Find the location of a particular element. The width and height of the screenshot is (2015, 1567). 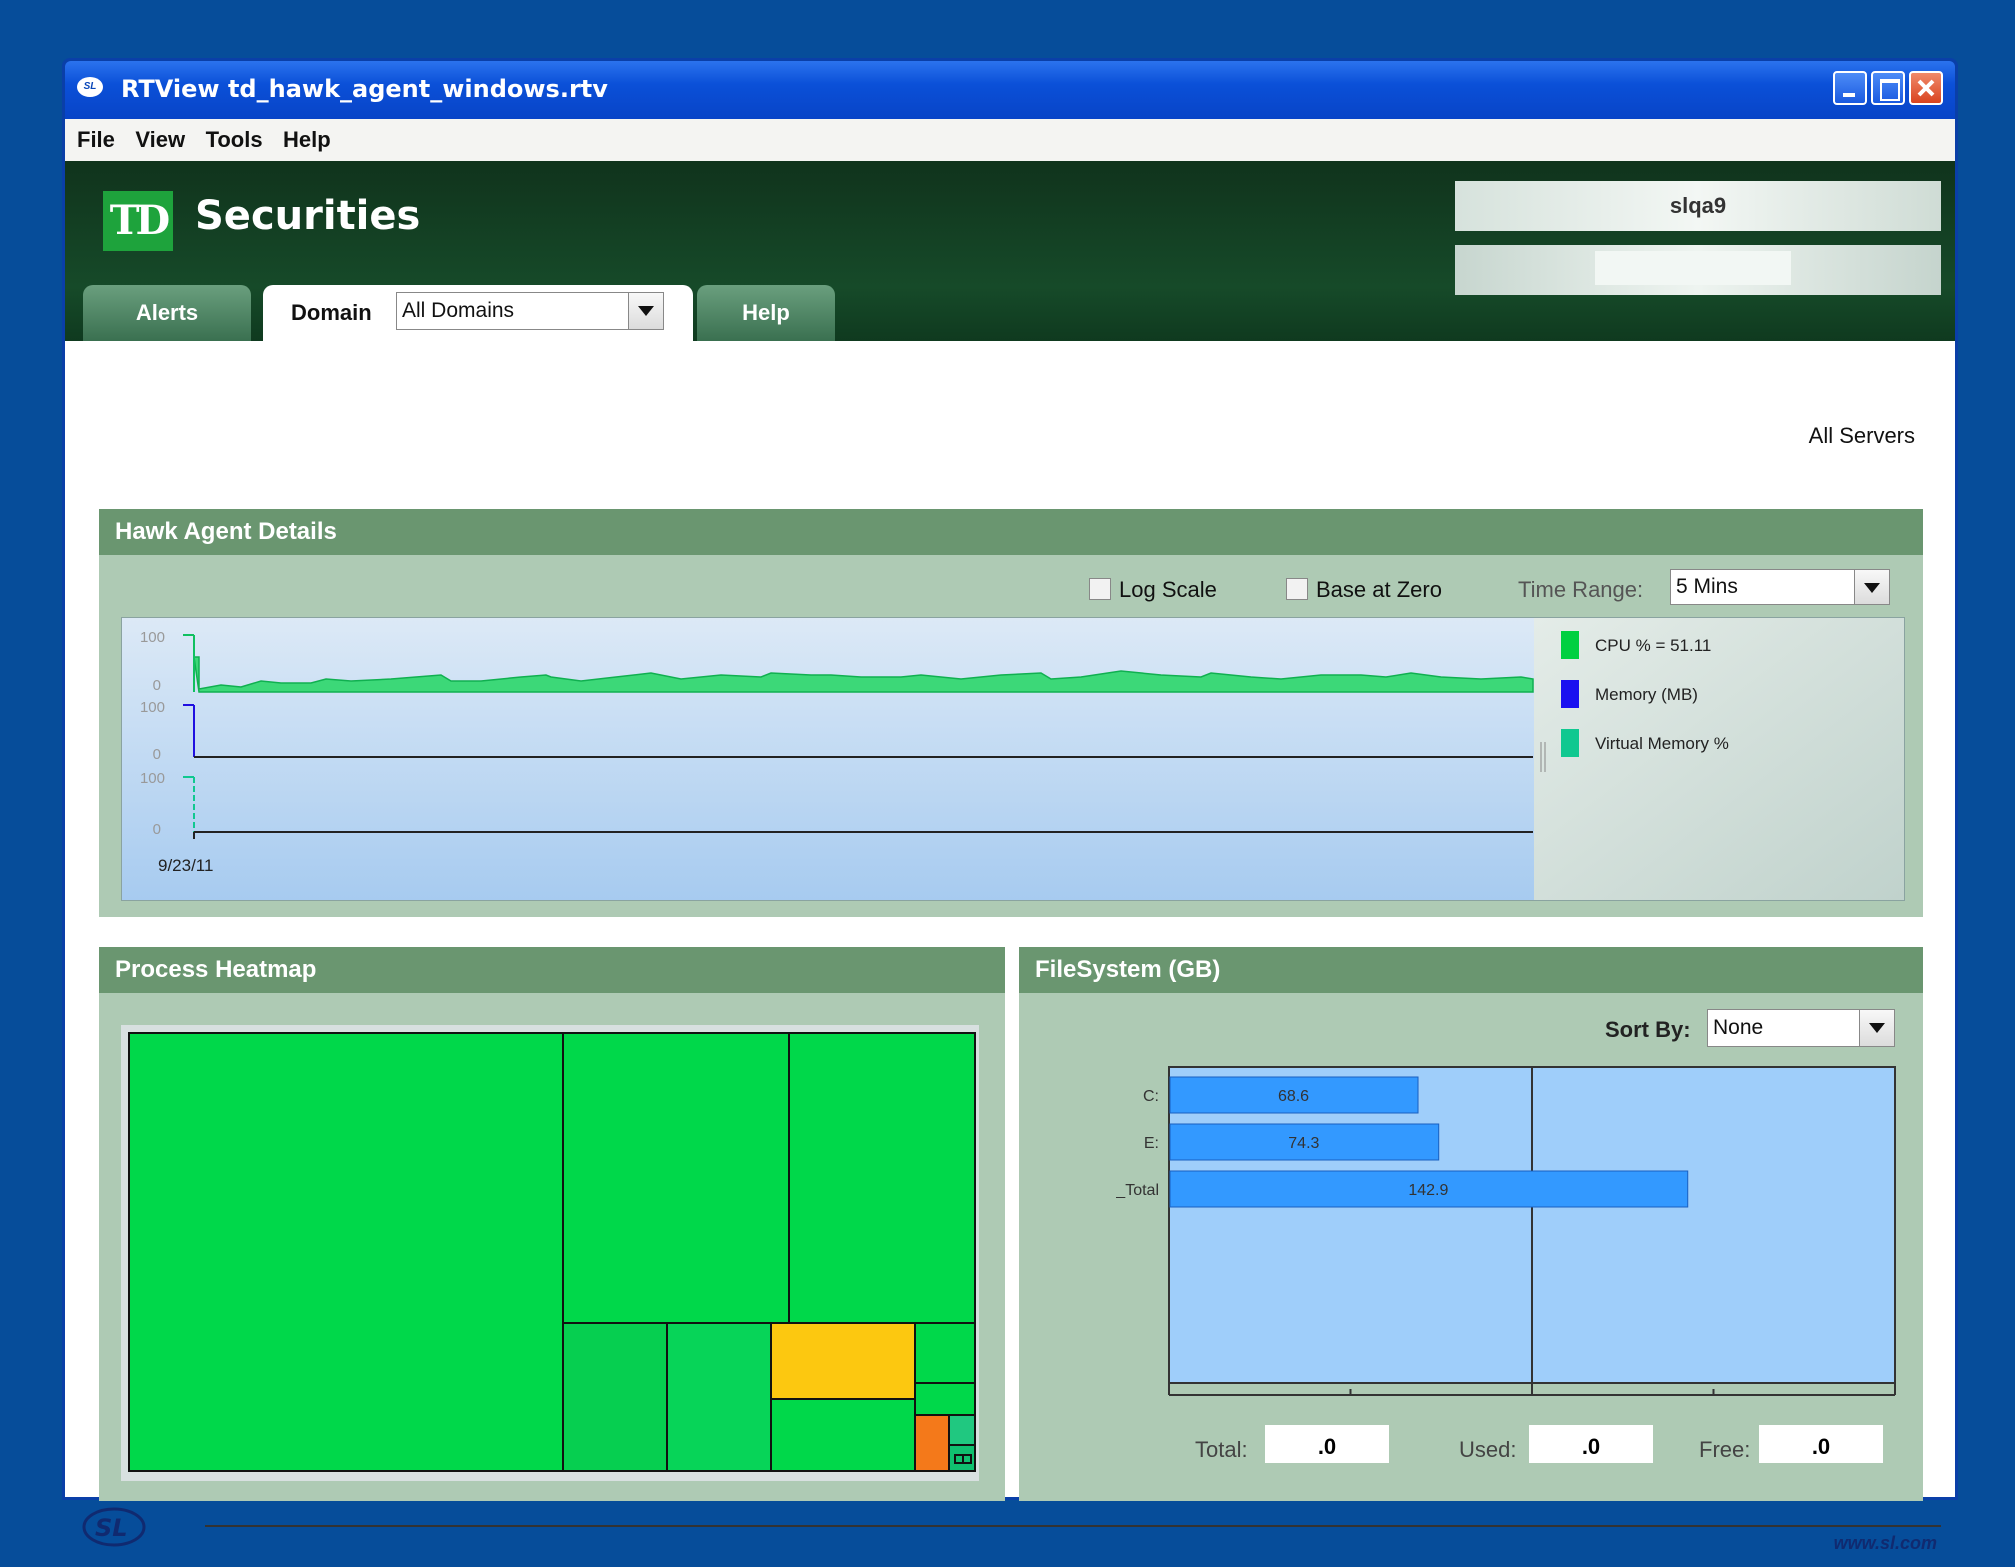

all-servers-link: All Servers is located at coordinates (1862, 436).